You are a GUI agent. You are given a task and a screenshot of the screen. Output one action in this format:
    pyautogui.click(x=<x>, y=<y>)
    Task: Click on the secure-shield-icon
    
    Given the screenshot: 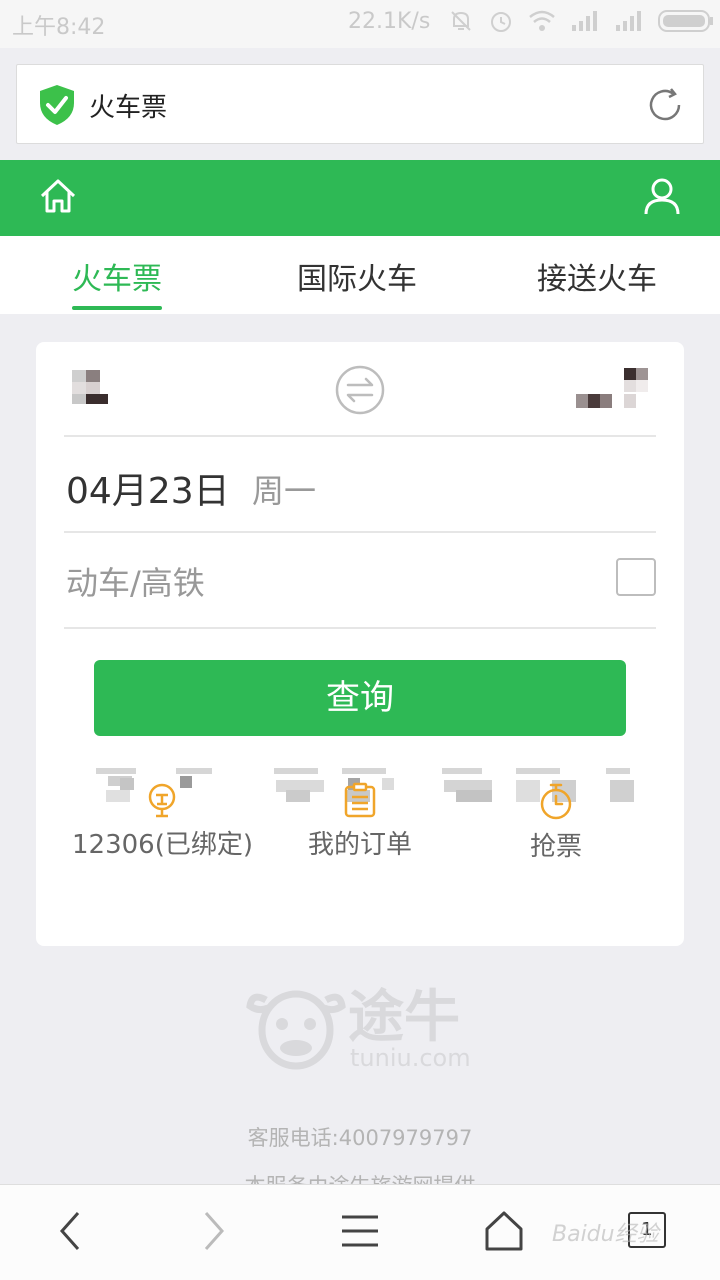 What is the action you would take?
    pyautogui.click(x=57, y=105)
    